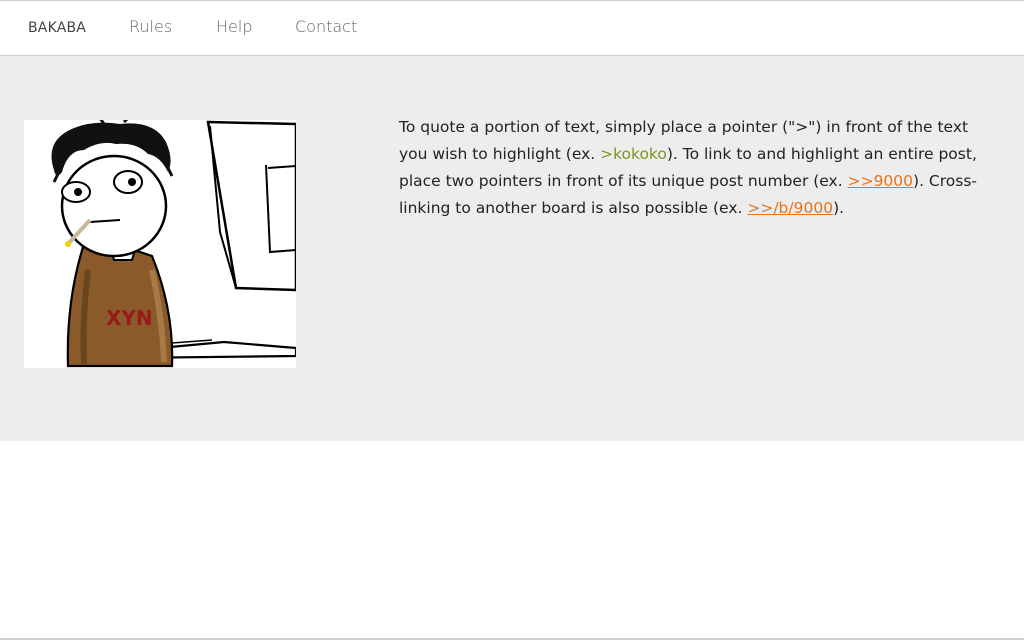 The height and width of the screenshot is (640, 1024). Describe the element at coordinates (839, 208) in the screenshot. I see `help-text-part-4: ).` at that location.